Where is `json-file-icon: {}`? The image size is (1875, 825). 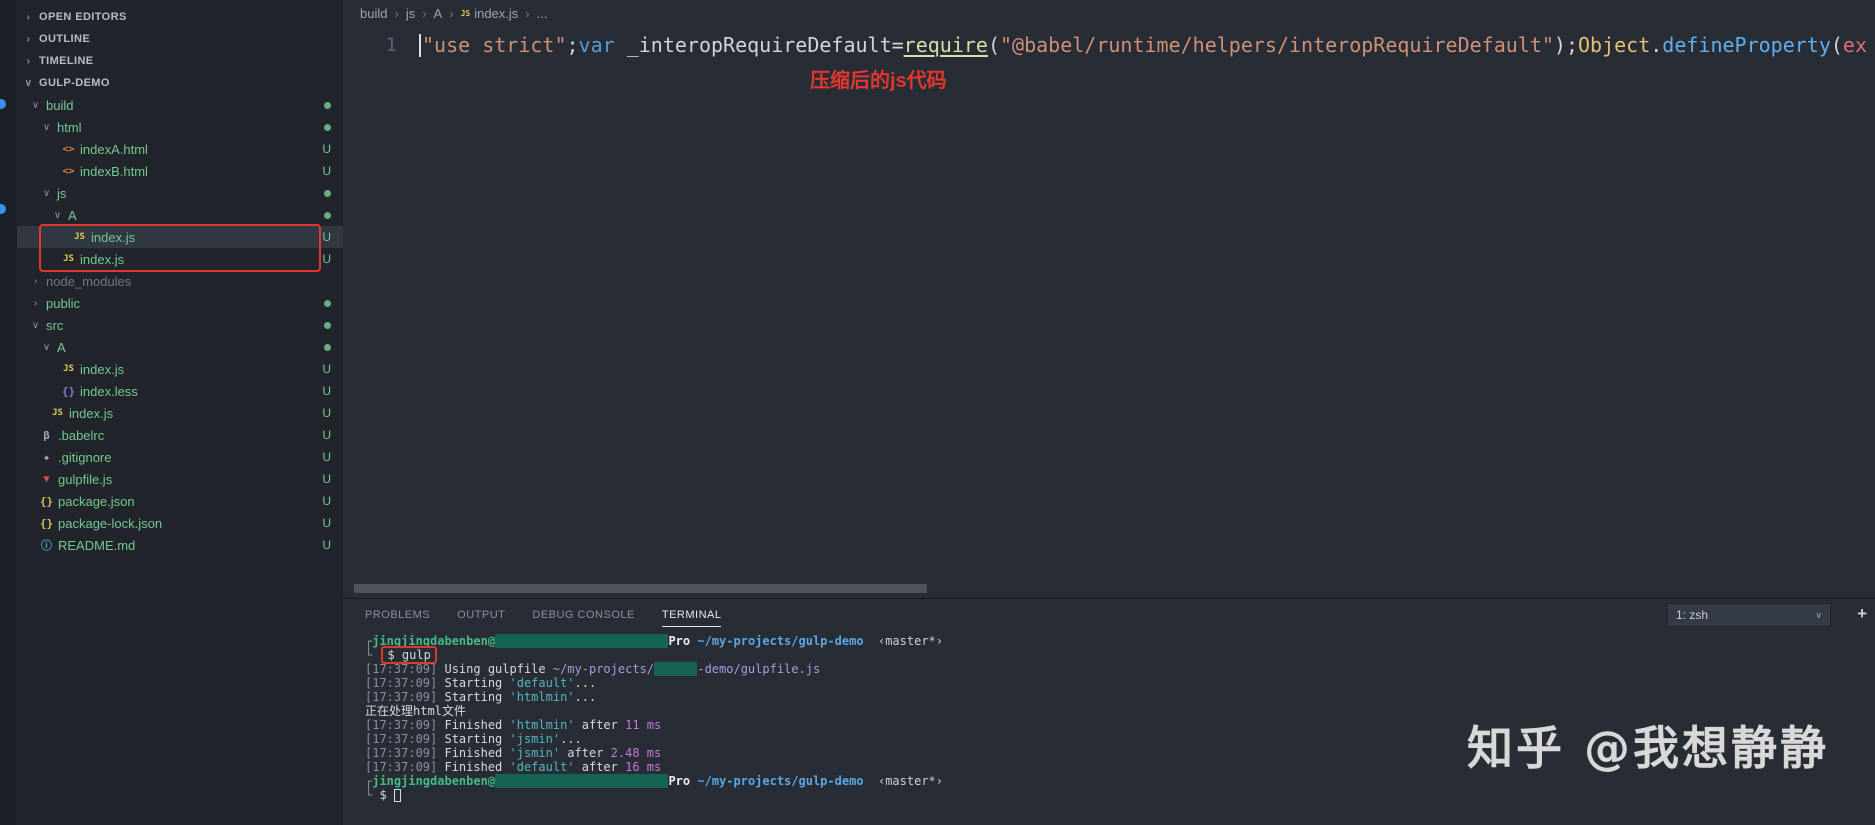 json-file-icon: {} is located at coordinates (46, 501).